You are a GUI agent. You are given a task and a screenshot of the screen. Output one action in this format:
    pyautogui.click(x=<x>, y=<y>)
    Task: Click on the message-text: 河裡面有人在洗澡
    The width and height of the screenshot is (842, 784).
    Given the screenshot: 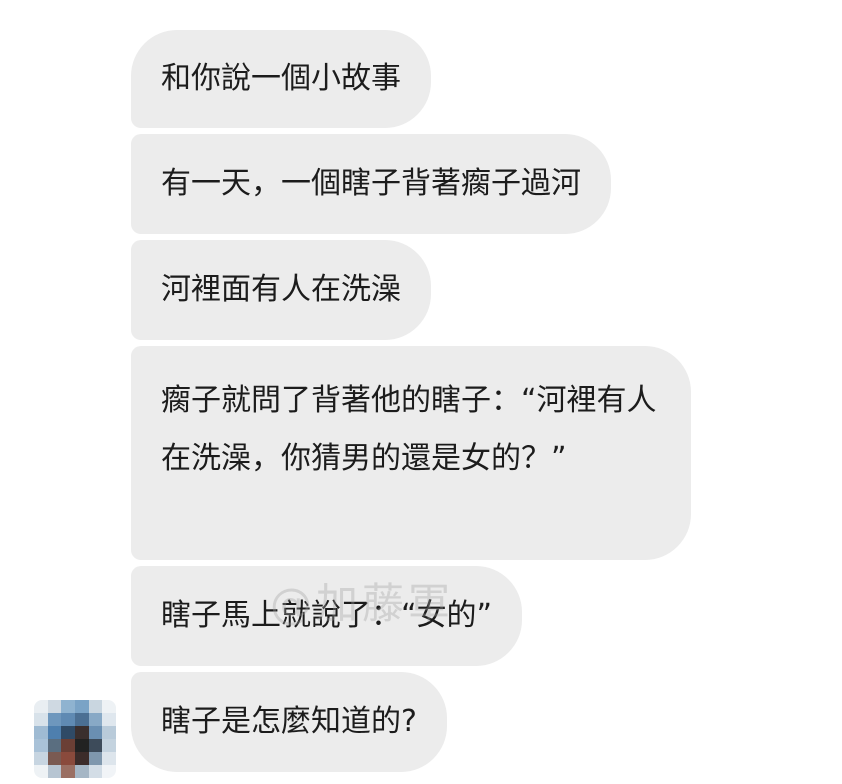 What is the action you would take?
    pyautogui.click(x=281, y=289)
    